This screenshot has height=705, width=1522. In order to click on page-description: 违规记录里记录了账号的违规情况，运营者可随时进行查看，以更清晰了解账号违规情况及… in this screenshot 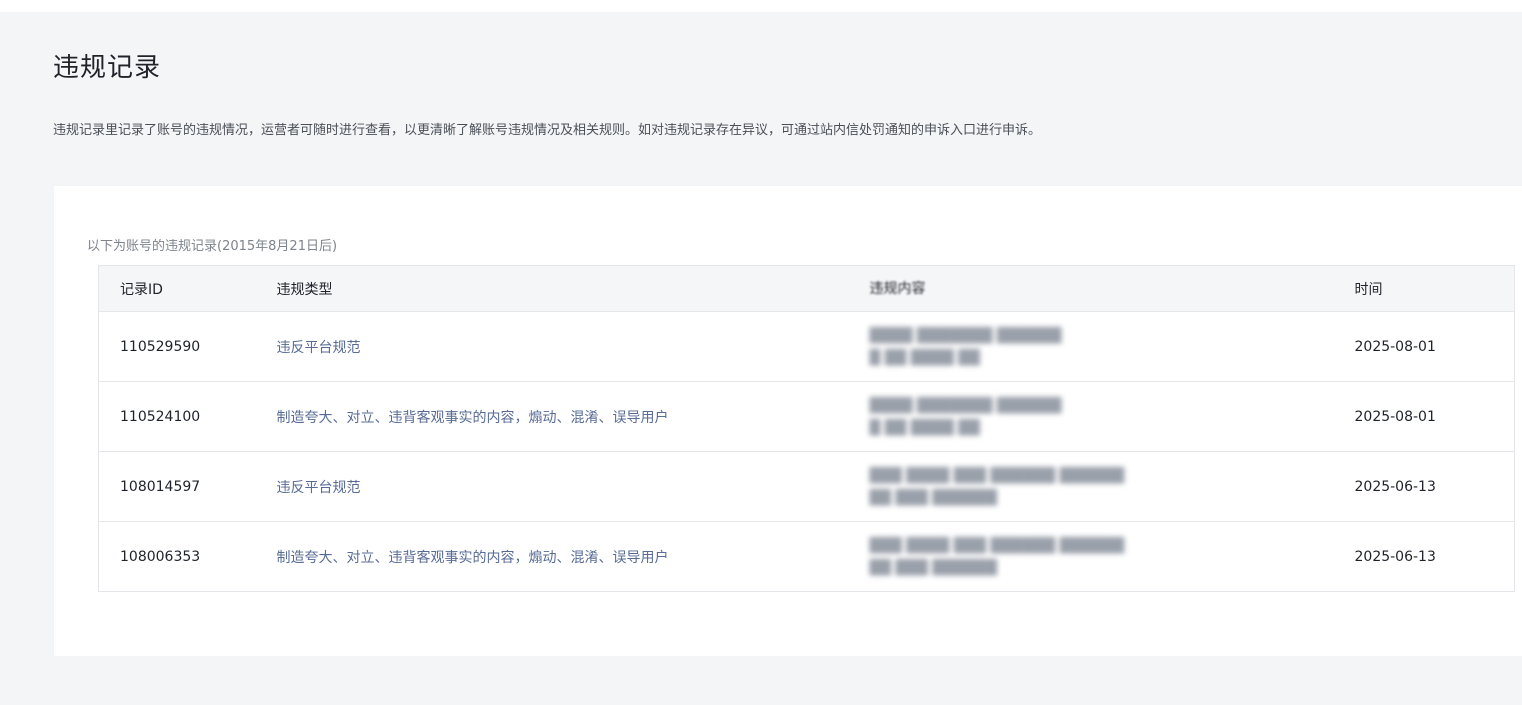, I will do `click(547, 130)`.